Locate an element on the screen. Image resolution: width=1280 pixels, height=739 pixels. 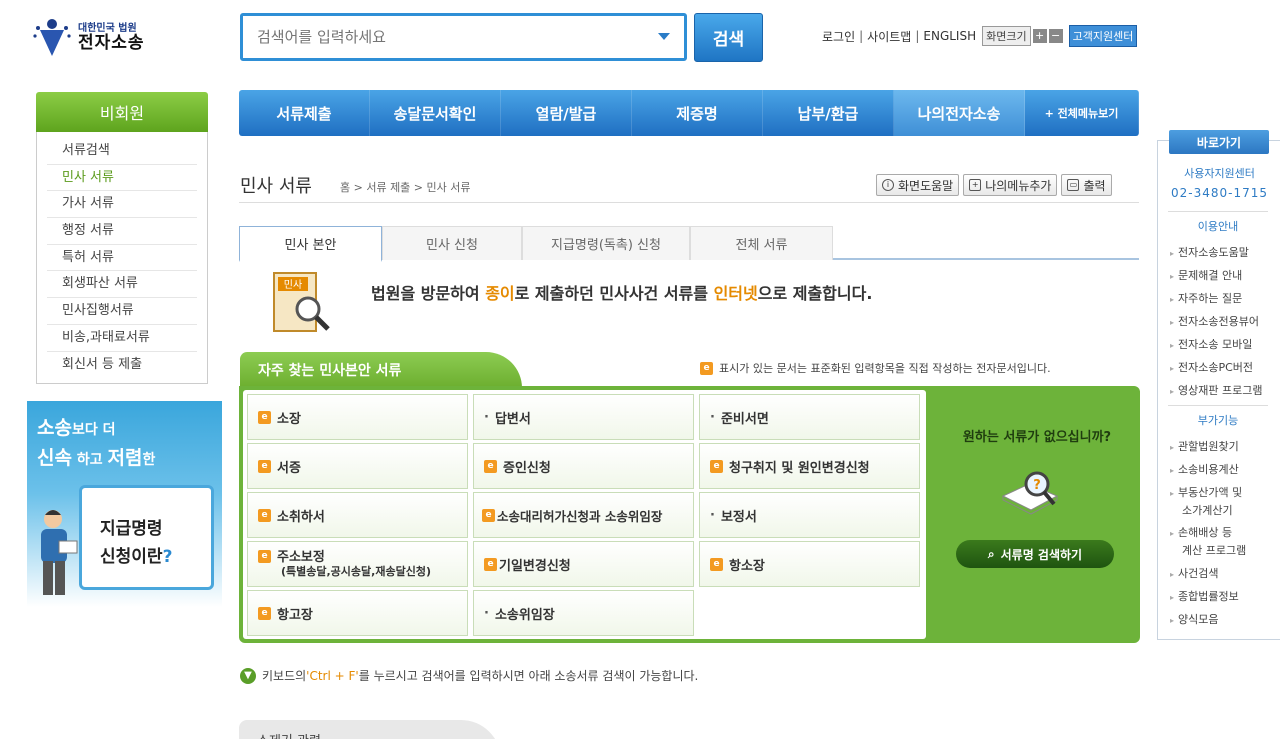
document-tabs: 민사 본안 민사 신청 지급명령(독촉) 신청 전체 서류 is located at coordinates (689, 244).